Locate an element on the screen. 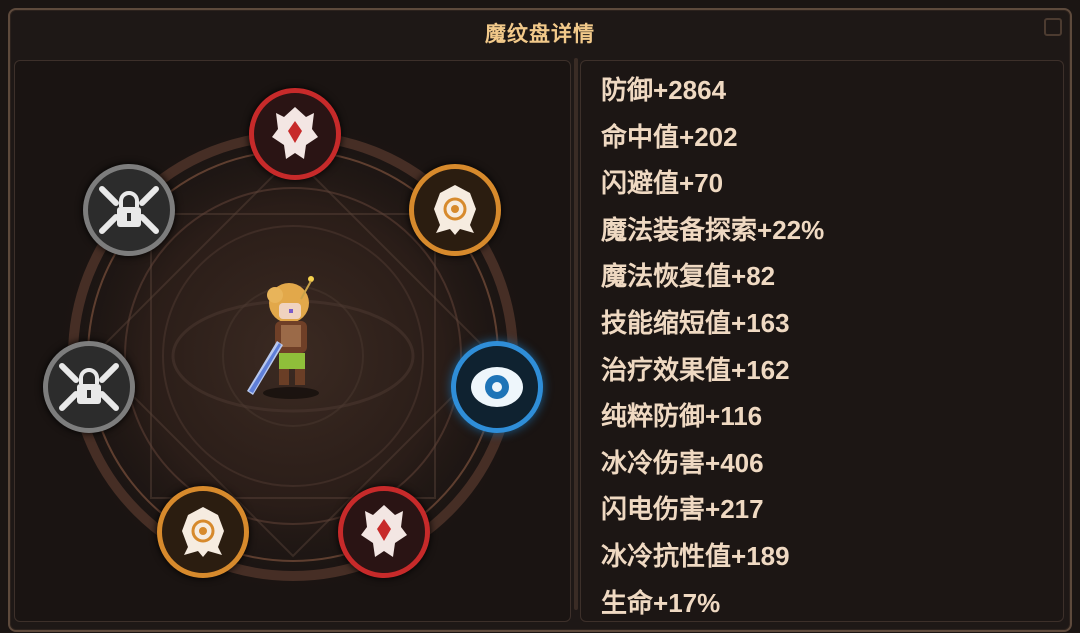 This screenshot has height=633, width=1080. blue-eye-icon is located at coordinates (497, 387).